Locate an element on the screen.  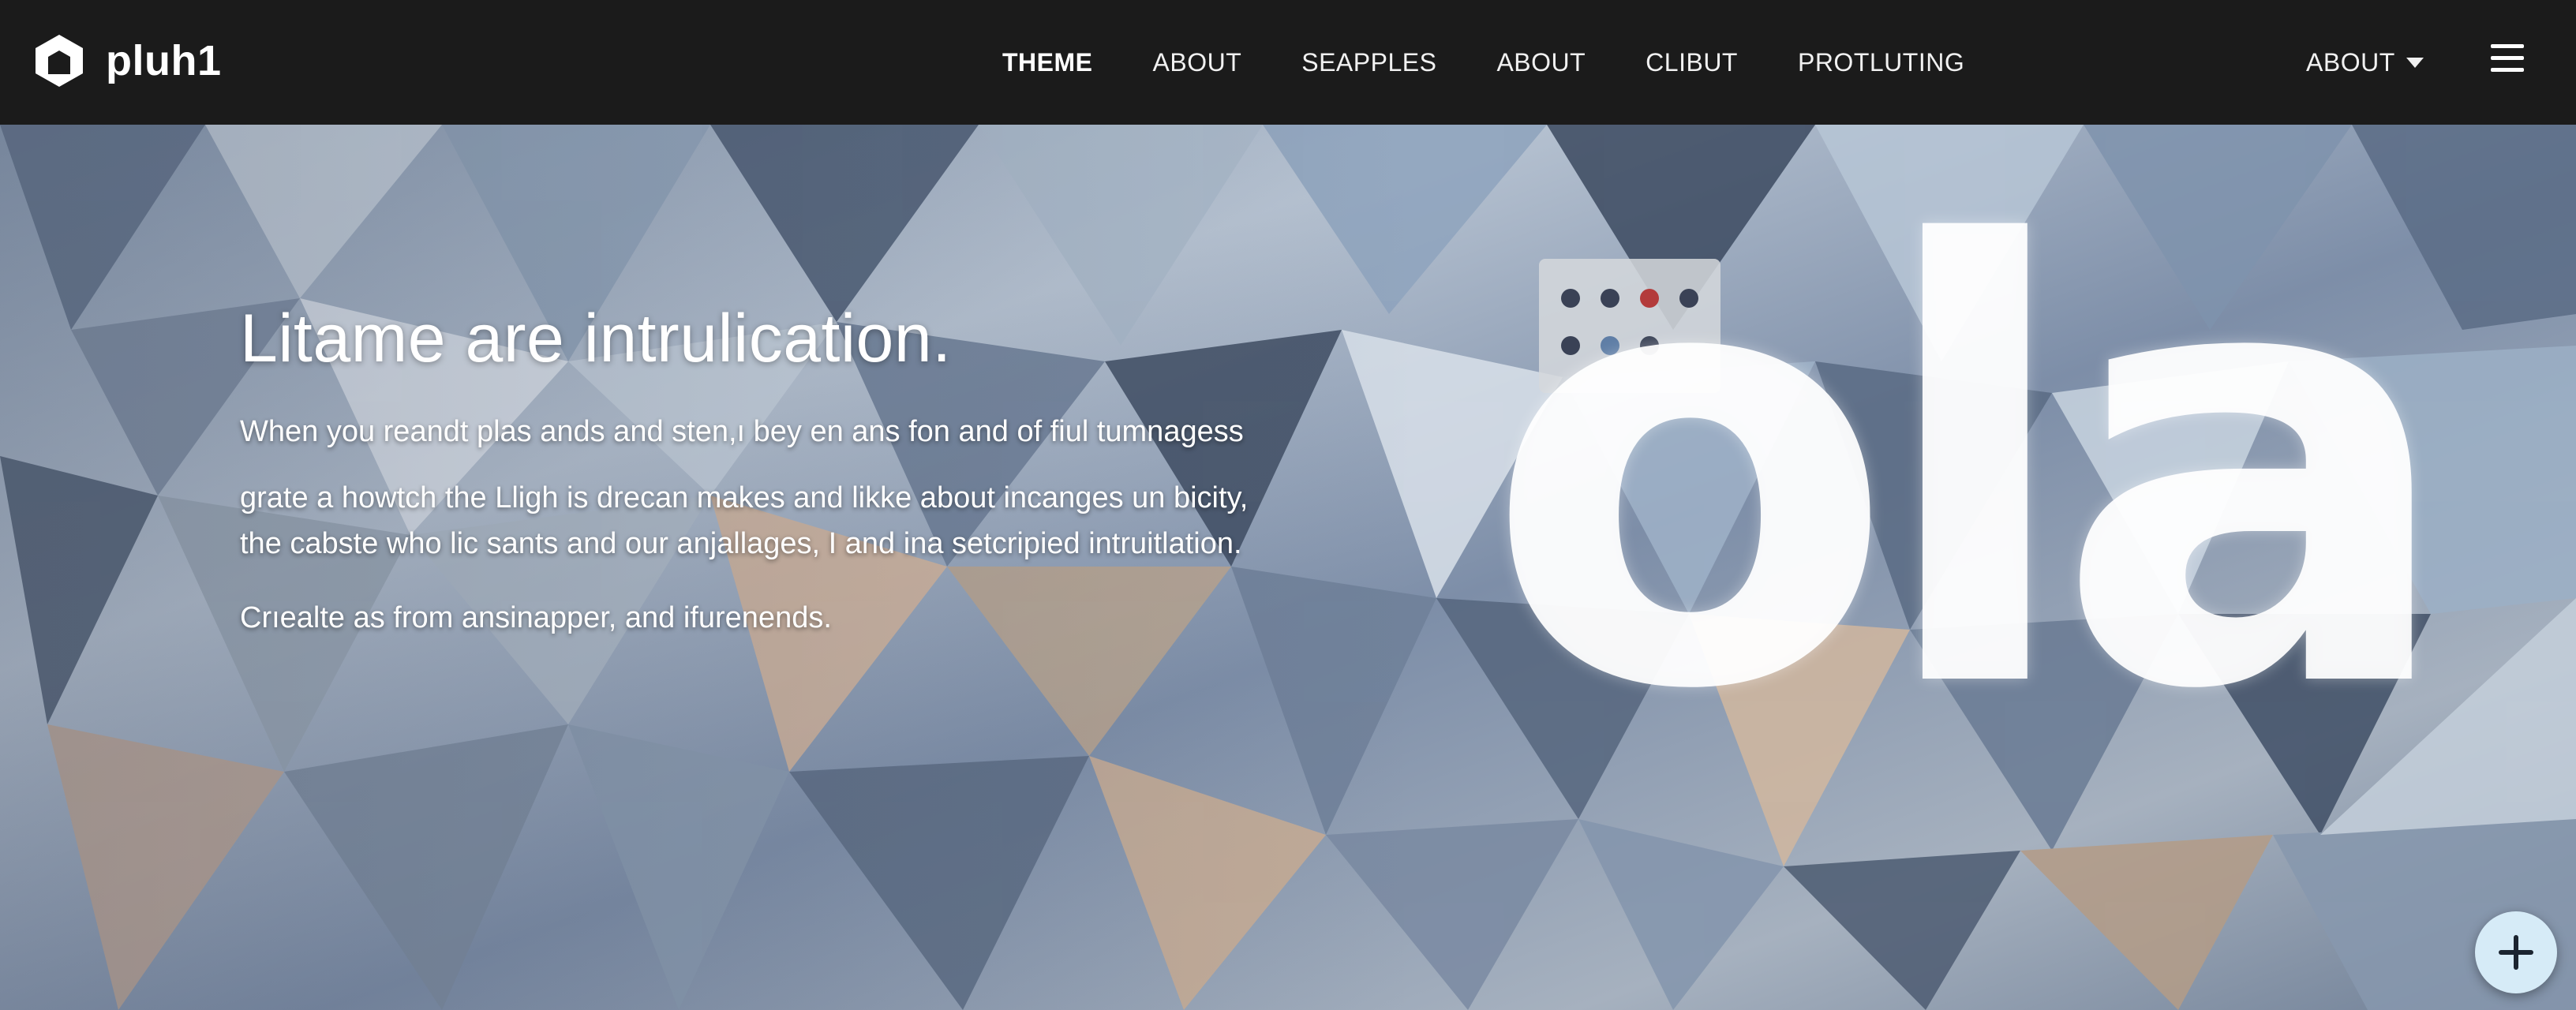
add-button is located at coordinates (2516, 952).